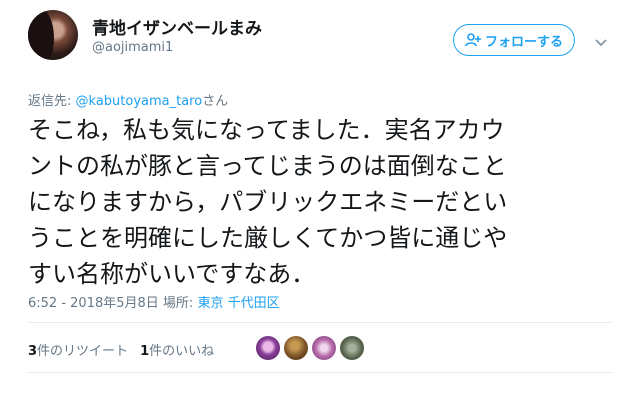 This screenshot has height=395, width=640. Describe the element at coordinates (266, 130) in the screenshot. I see `tweet-text-line: そこね，私も気になってました．実名アカウ` at that location.